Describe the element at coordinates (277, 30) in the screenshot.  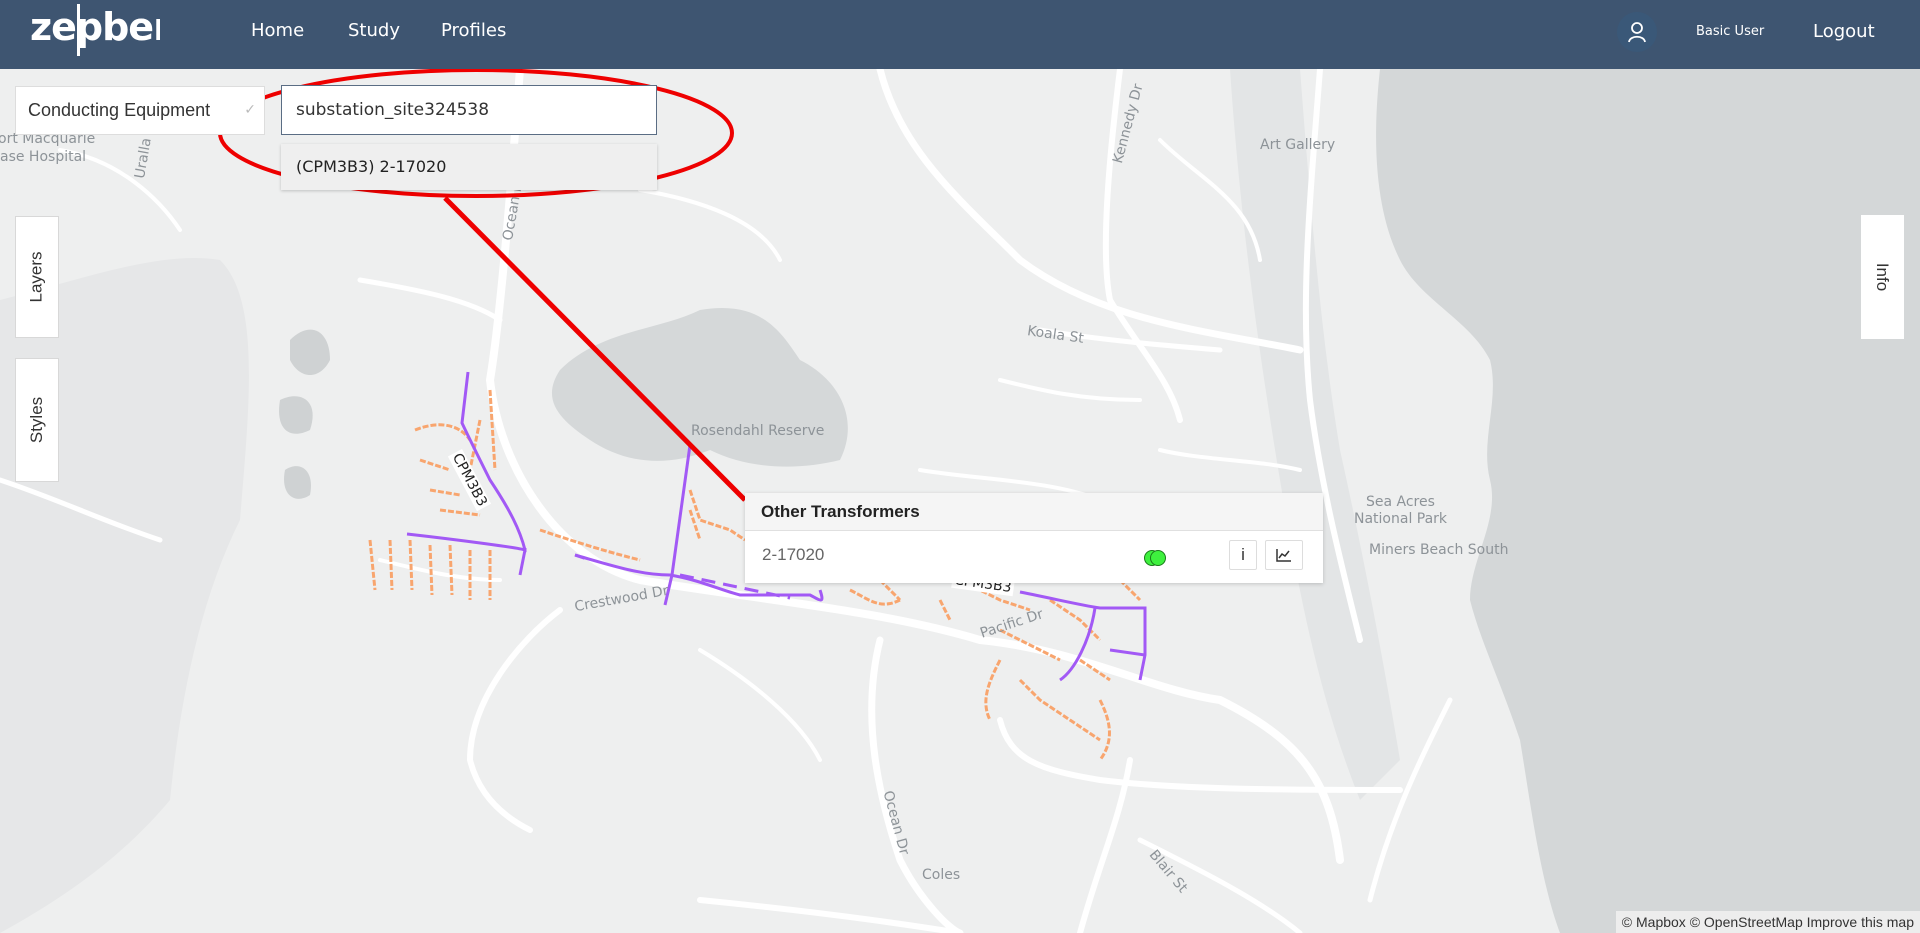
I see `nav-home: Home` at that location.